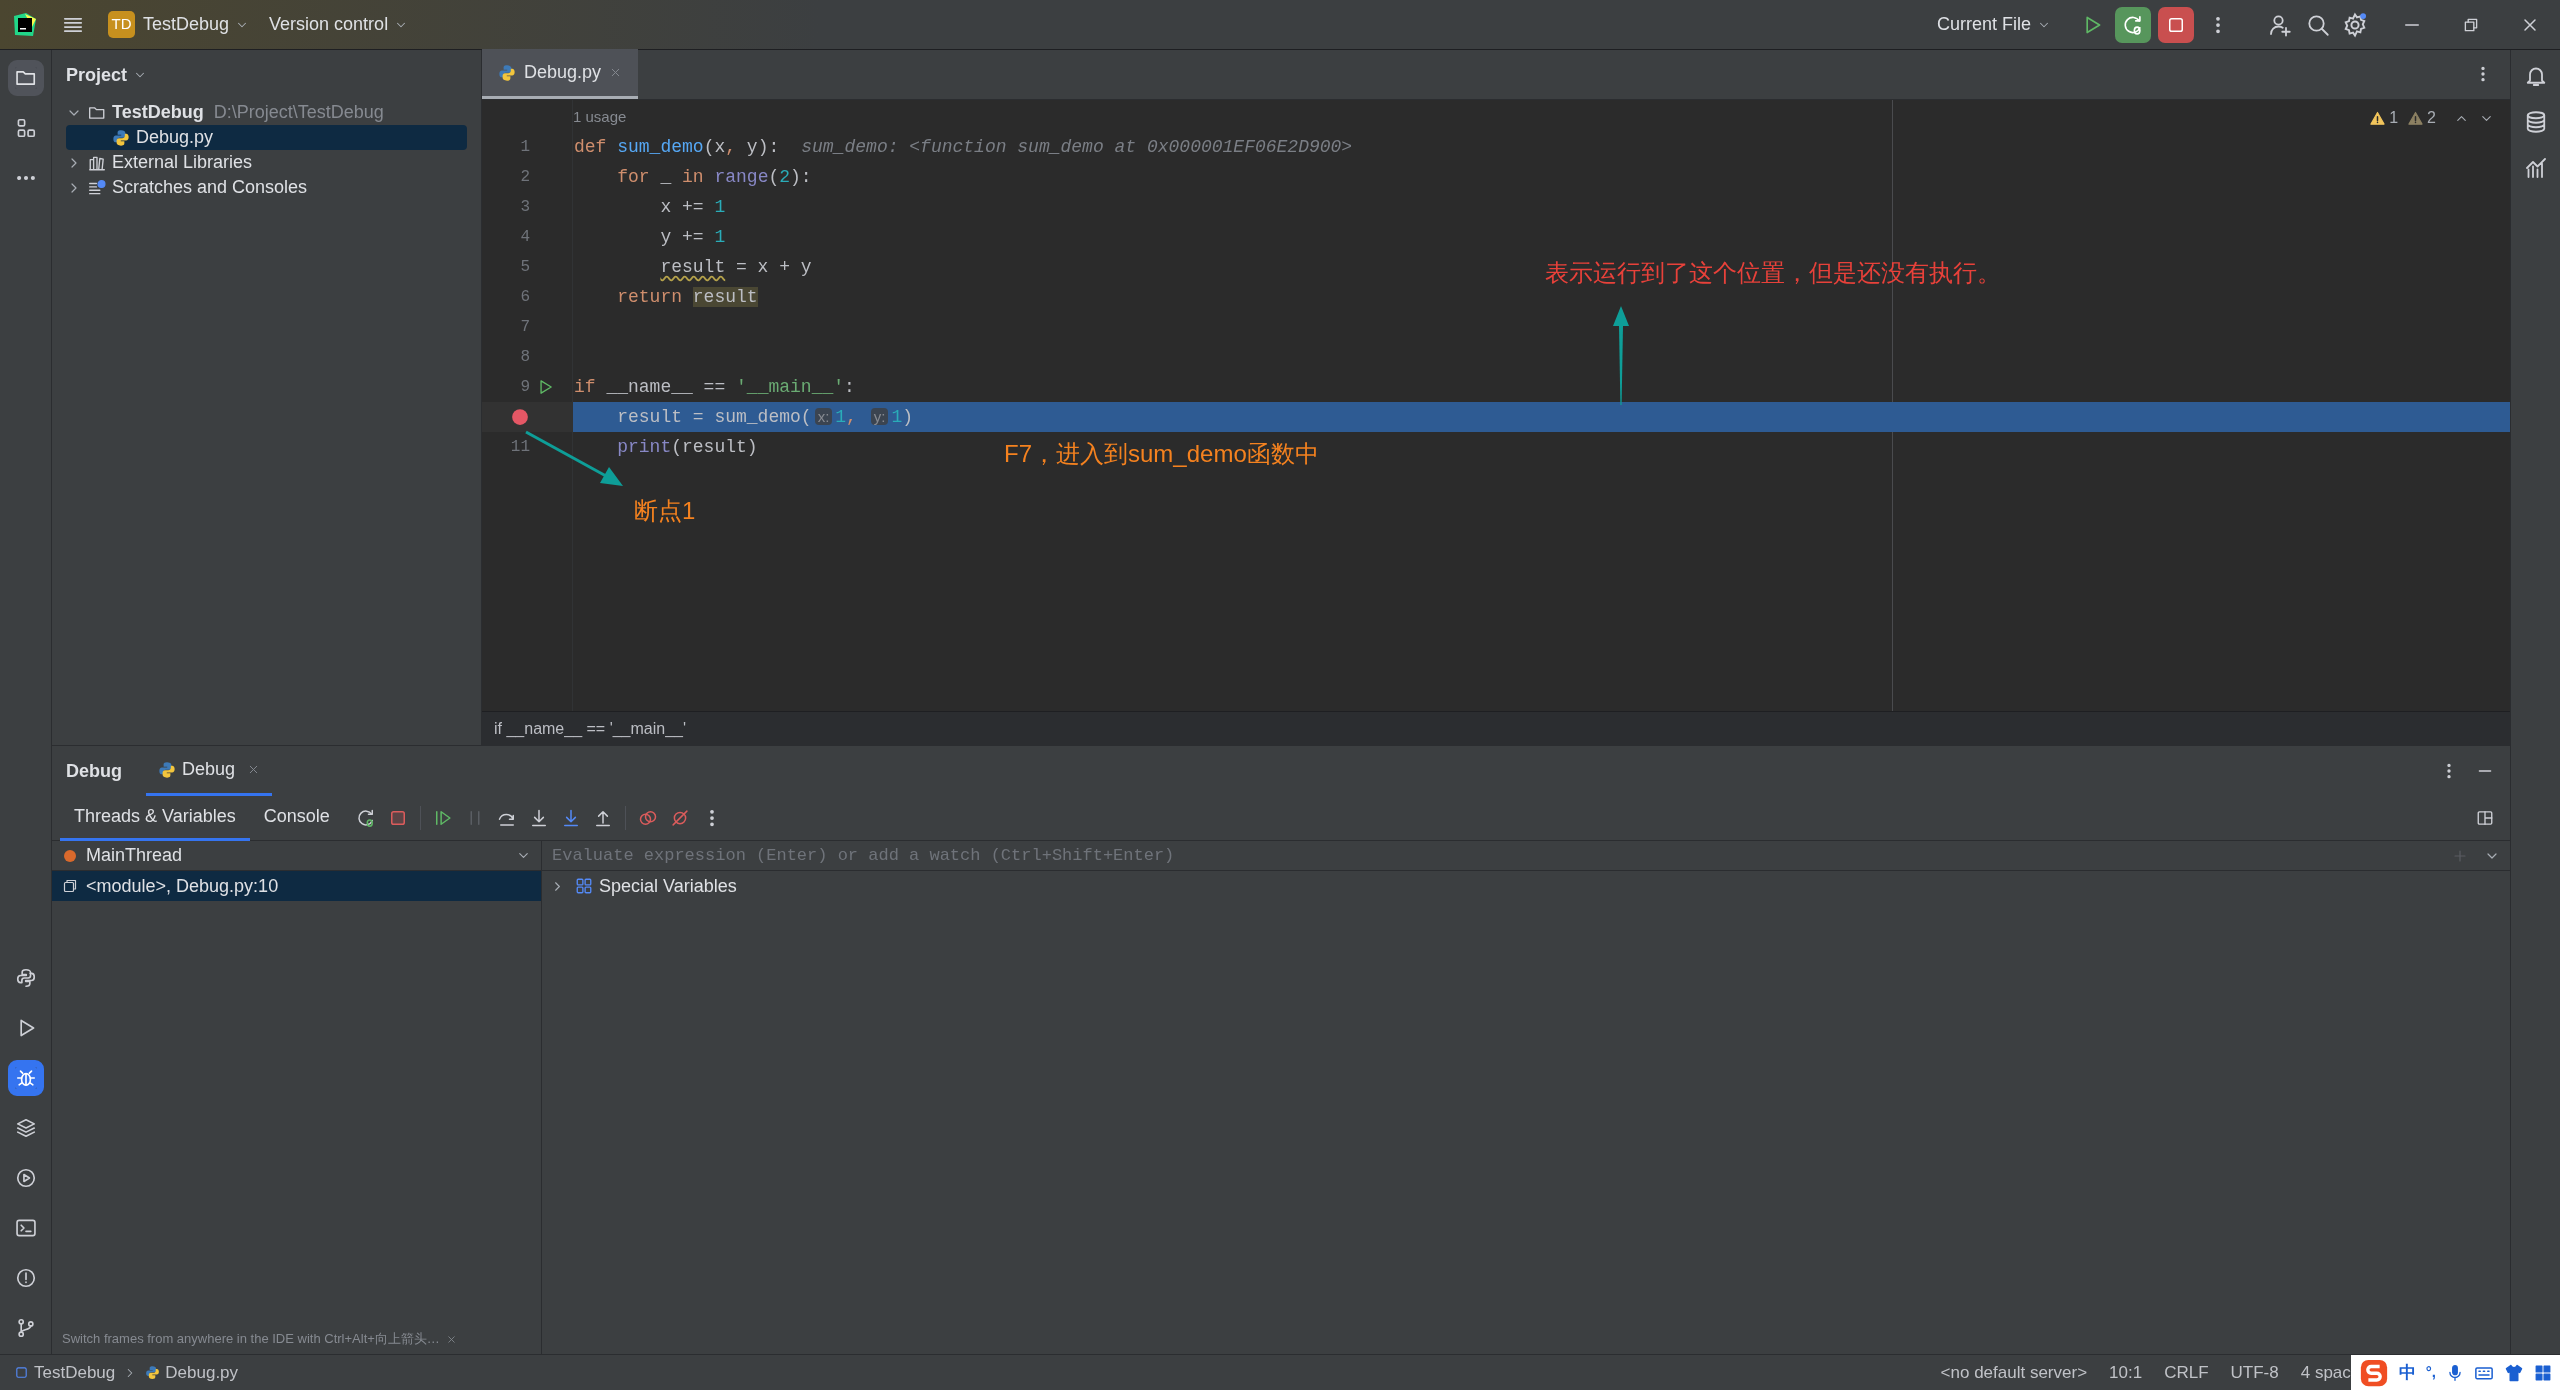 The width and height of the screenshot is (2560, 1390). Describe the element at coordinates (2430, 1372) in the screenshot. I see `ime-punctuation: °,` at that location.